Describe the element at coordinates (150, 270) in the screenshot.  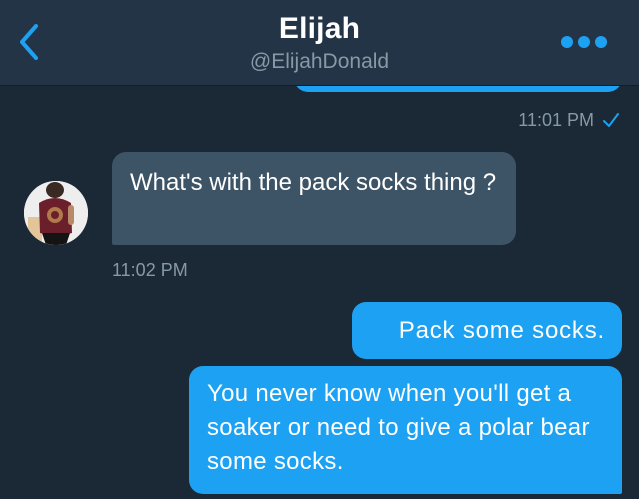
I see `message-timestamp: 11:02 PM` at that location.